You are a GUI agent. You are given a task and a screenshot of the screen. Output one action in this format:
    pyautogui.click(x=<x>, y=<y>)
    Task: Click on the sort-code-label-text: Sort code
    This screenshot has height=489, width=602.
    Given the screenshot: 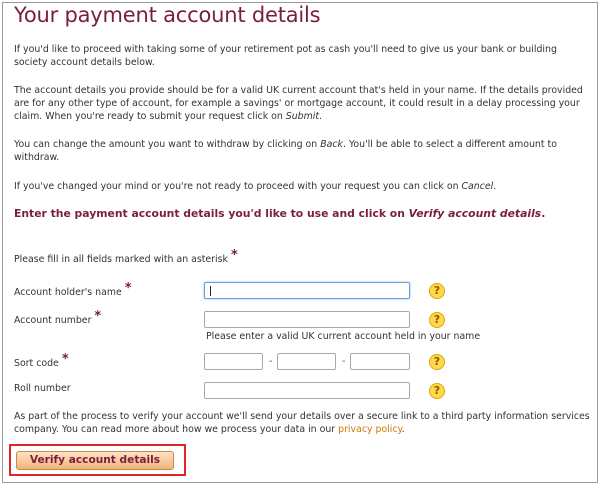 What is the action you would take?
    pyautogui.click(x=36, y=363)
    